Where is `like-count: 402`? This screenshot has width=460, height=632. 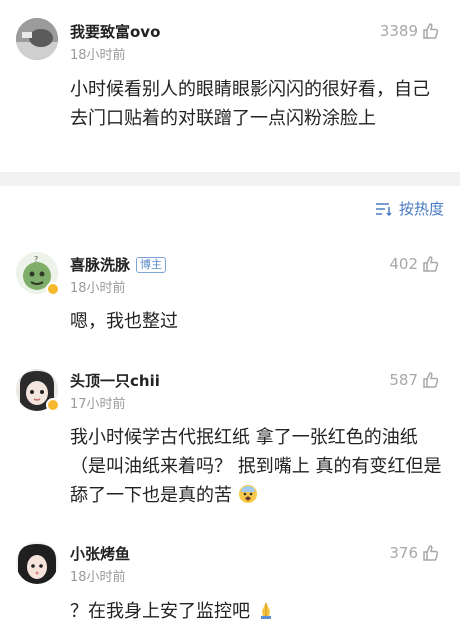 like-count: 402 is located at coordinates (403, 264).